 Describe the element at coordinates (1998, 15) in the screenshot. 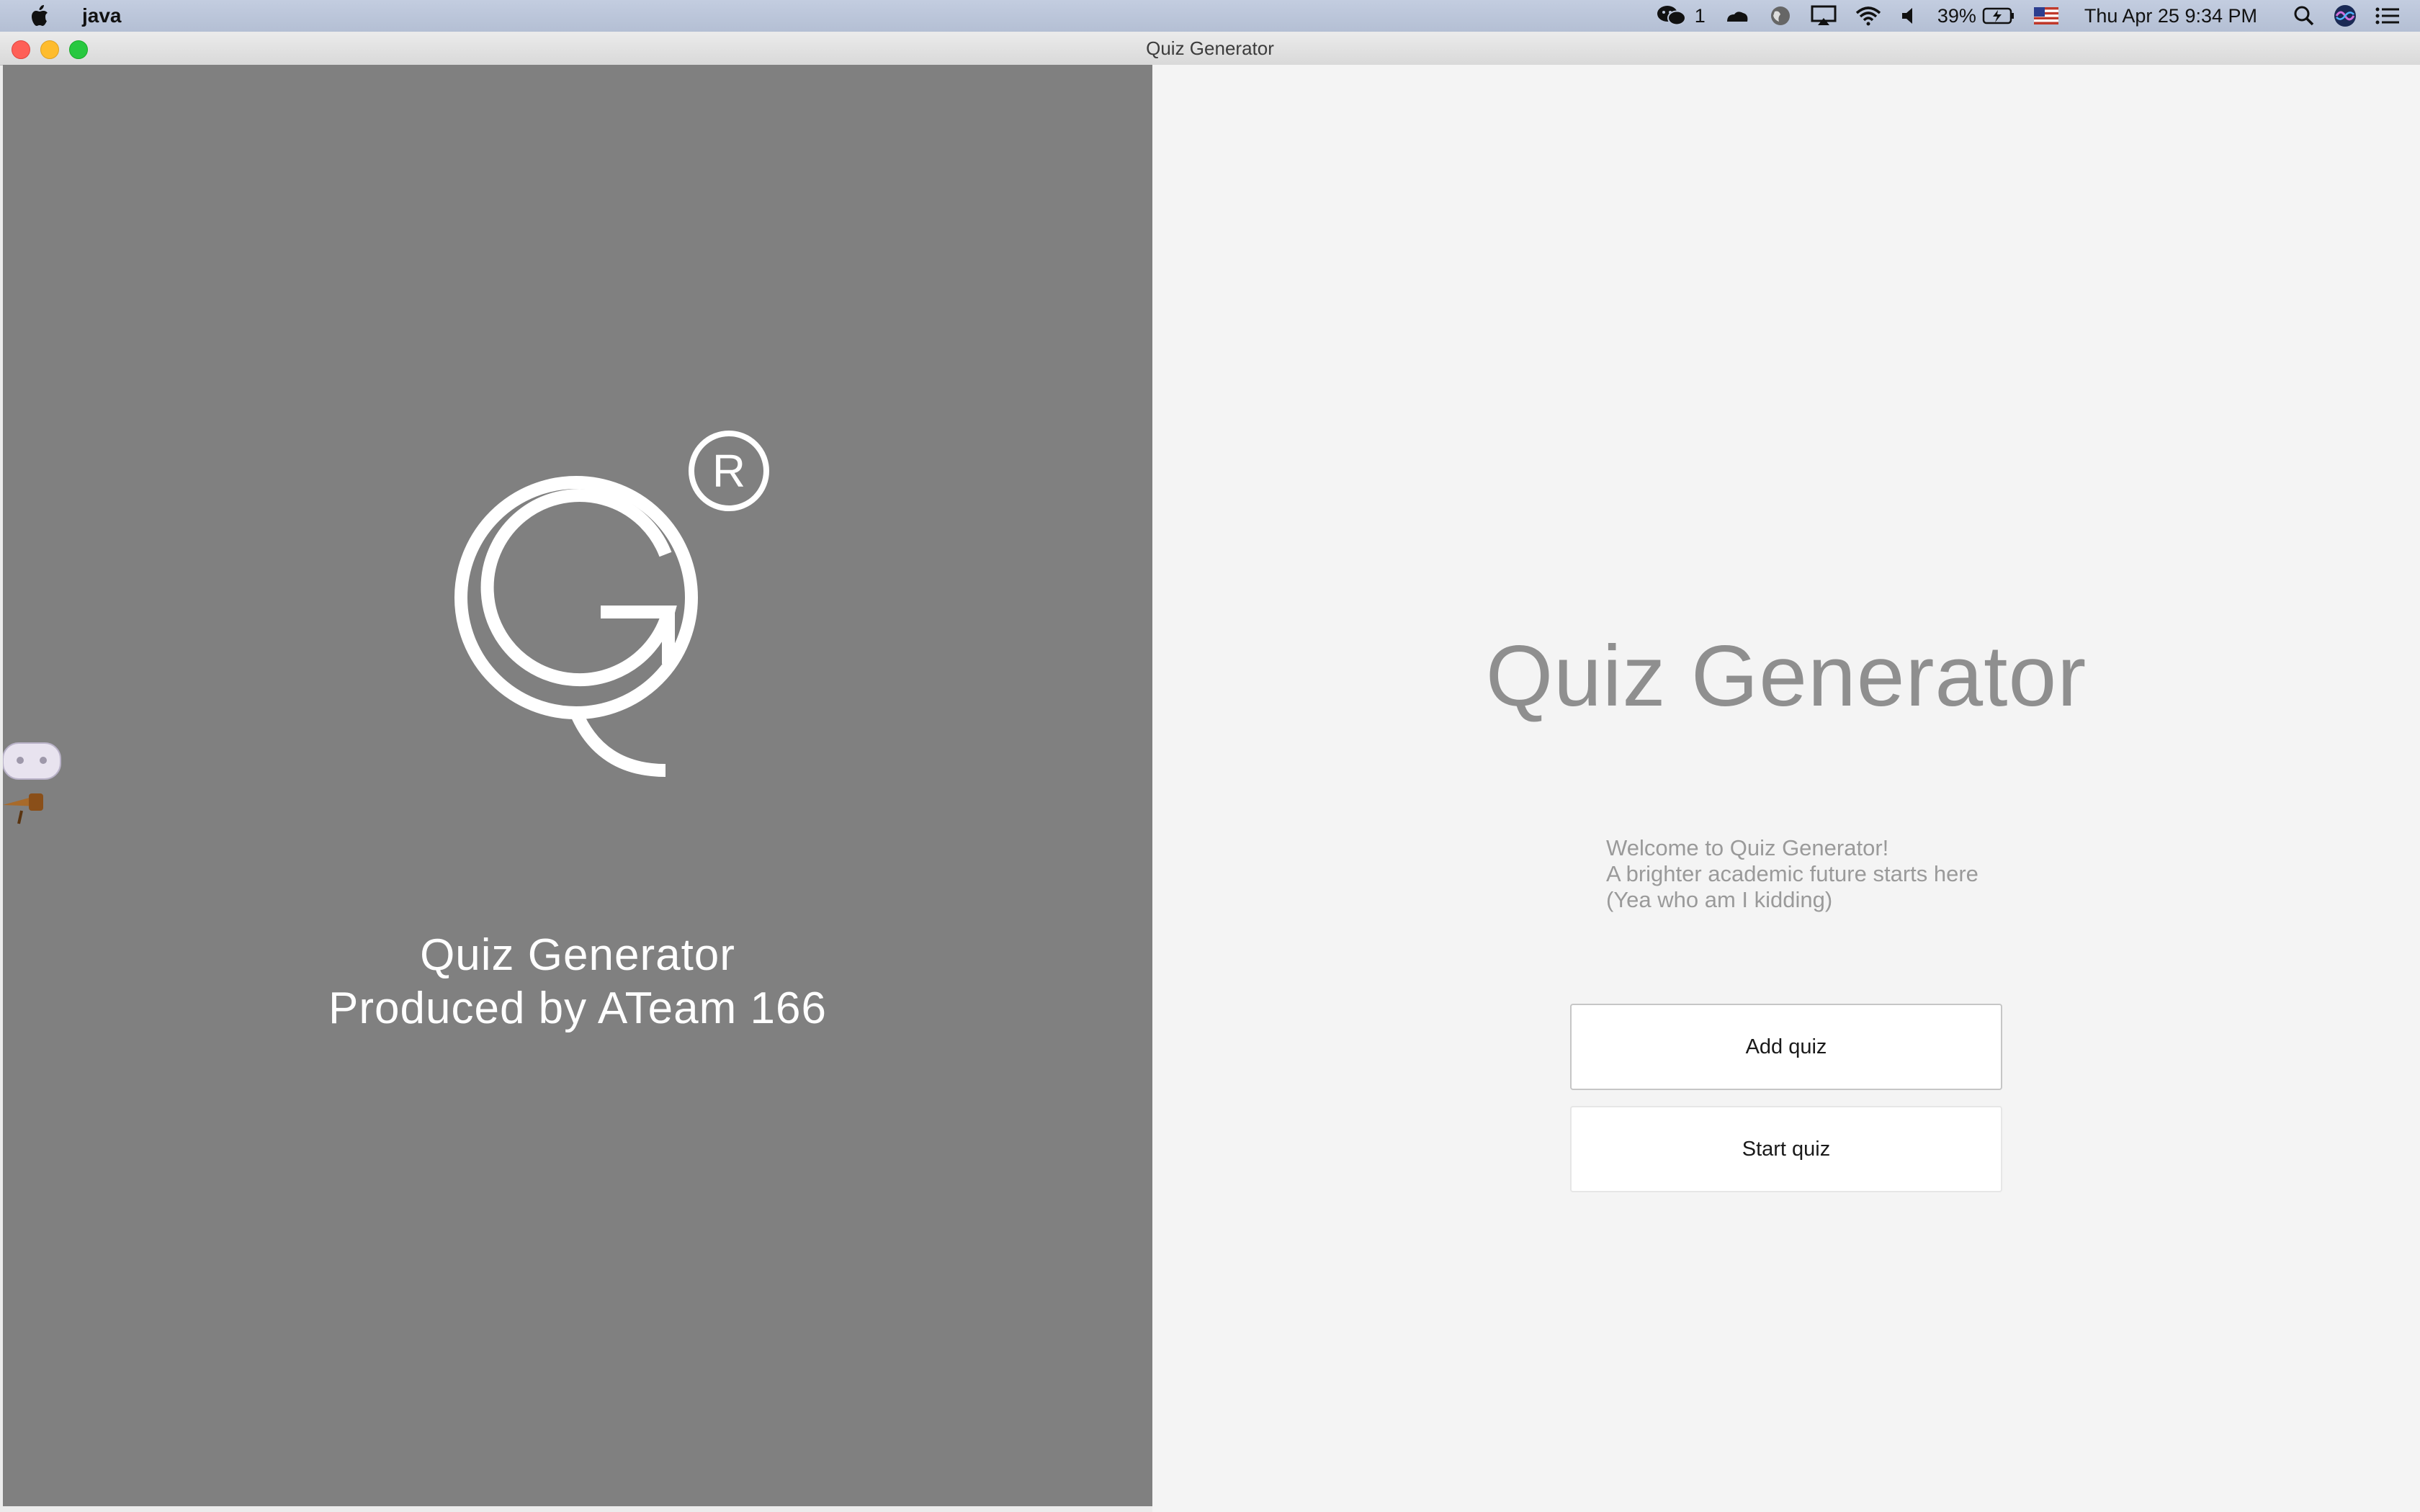

I see `battery-icon` at that location.